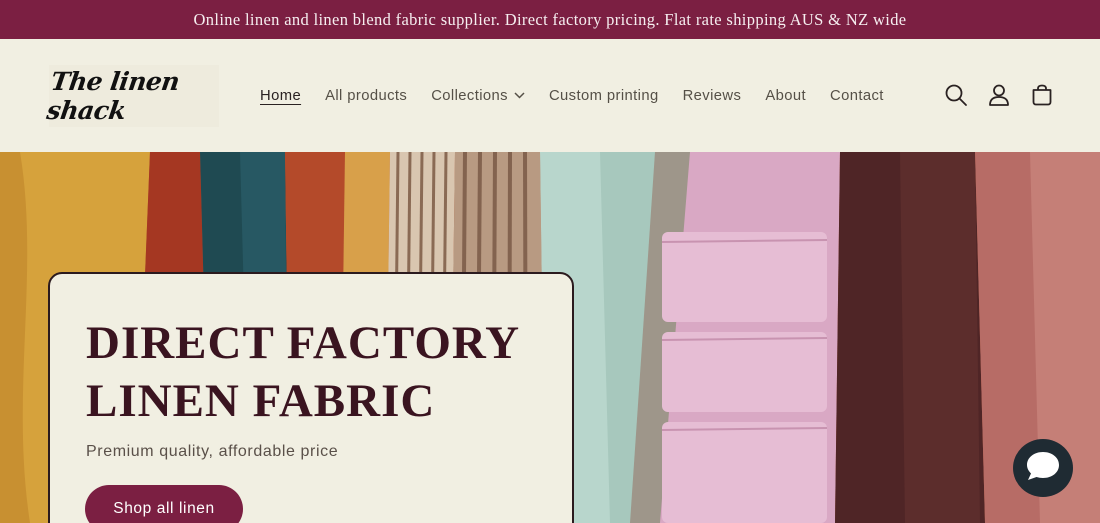 The image size is (1100, 523). I want to click on chevron-down-icon, so click(519, 95).